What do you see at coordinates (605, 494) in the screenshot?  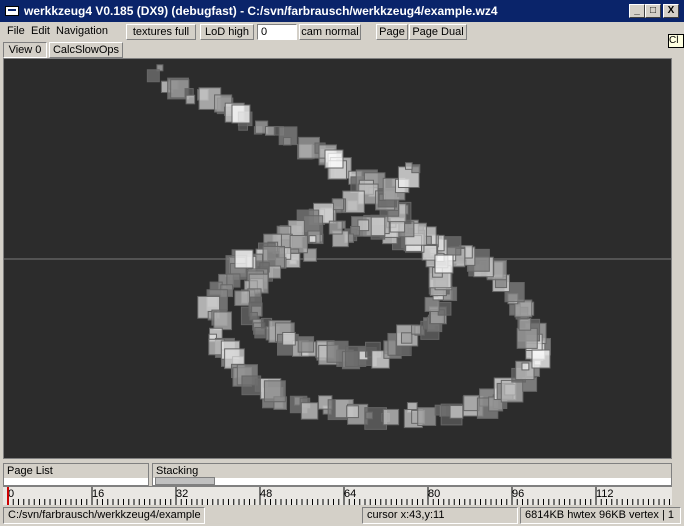 I see `ruler-label-112: 112` at bounding box center [605, 494].